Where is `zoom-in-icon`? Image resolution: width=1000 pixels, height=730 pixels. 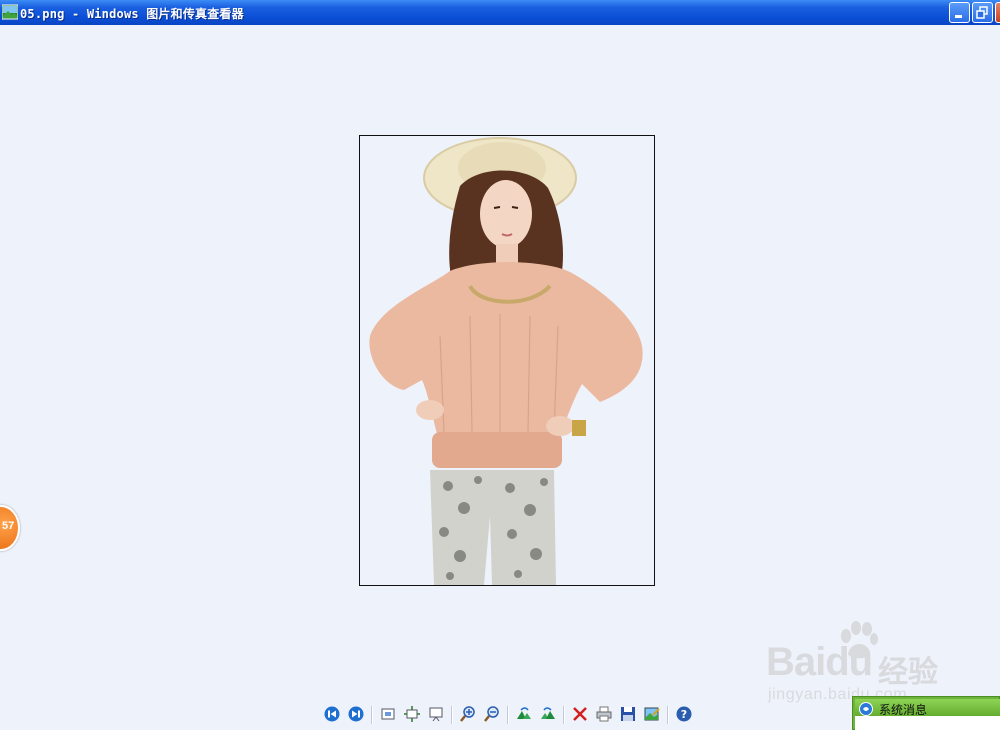 zoom-in-icon is located at coordinates (467, 714).